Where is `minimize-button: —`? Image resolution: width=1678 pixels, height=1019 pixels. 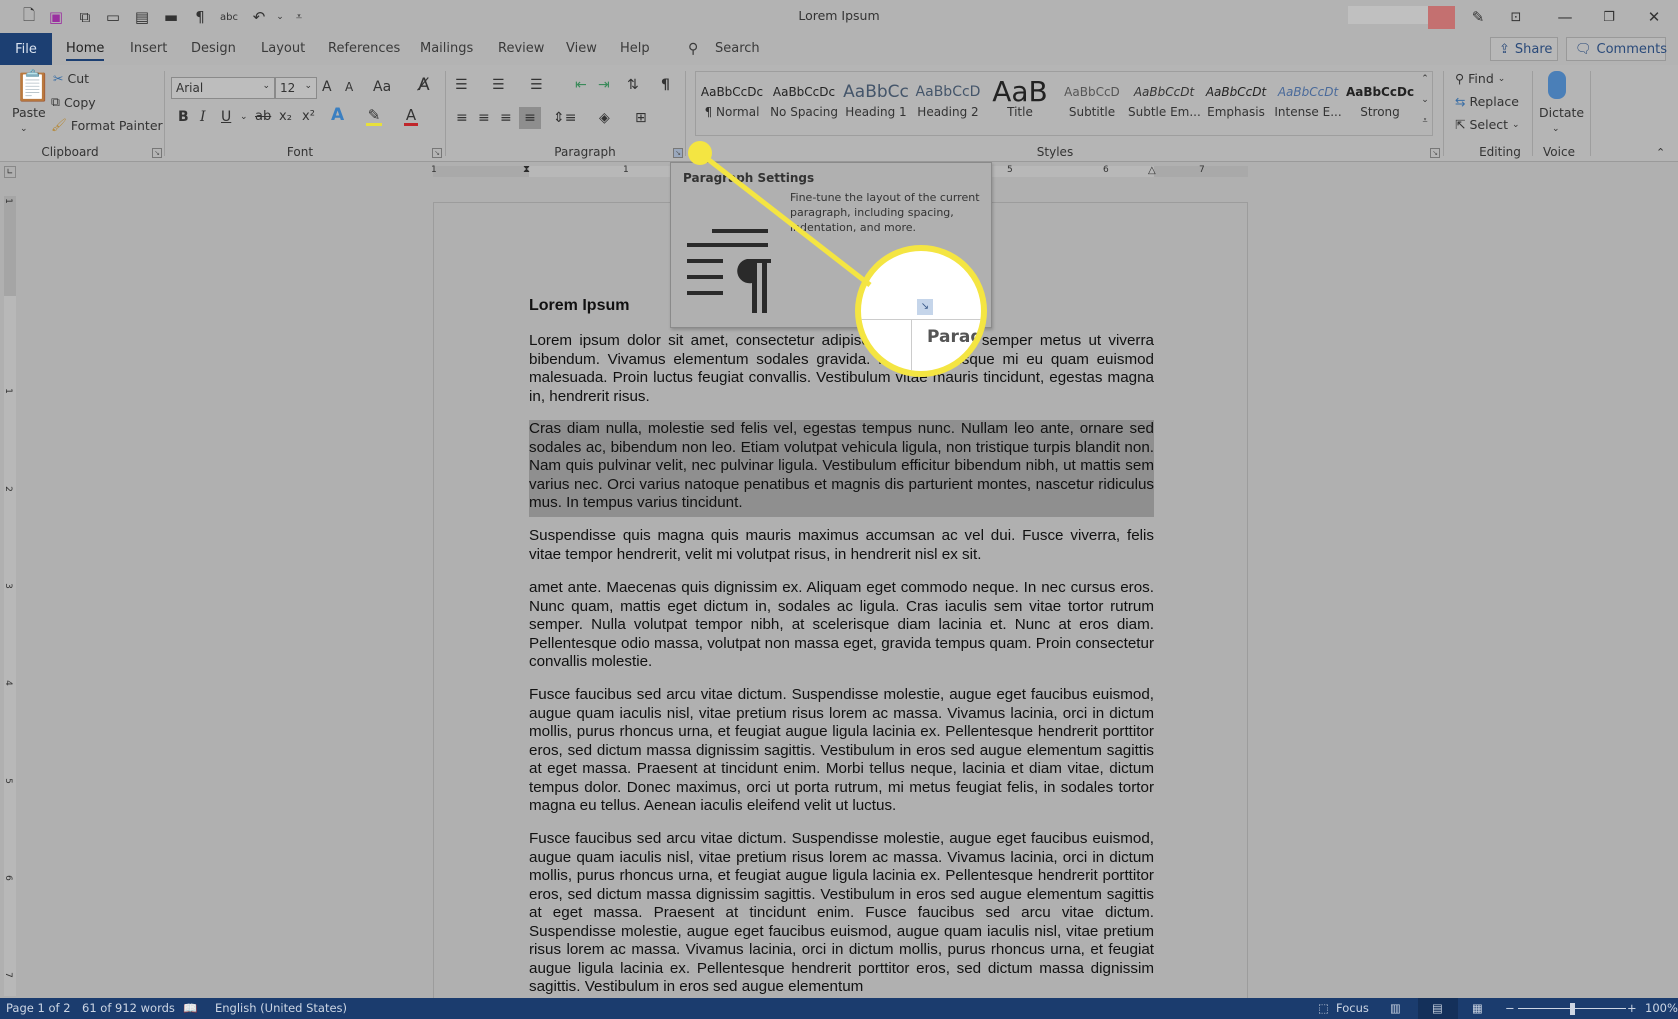
minimize-button: — is located at coordinates (1565, 17).